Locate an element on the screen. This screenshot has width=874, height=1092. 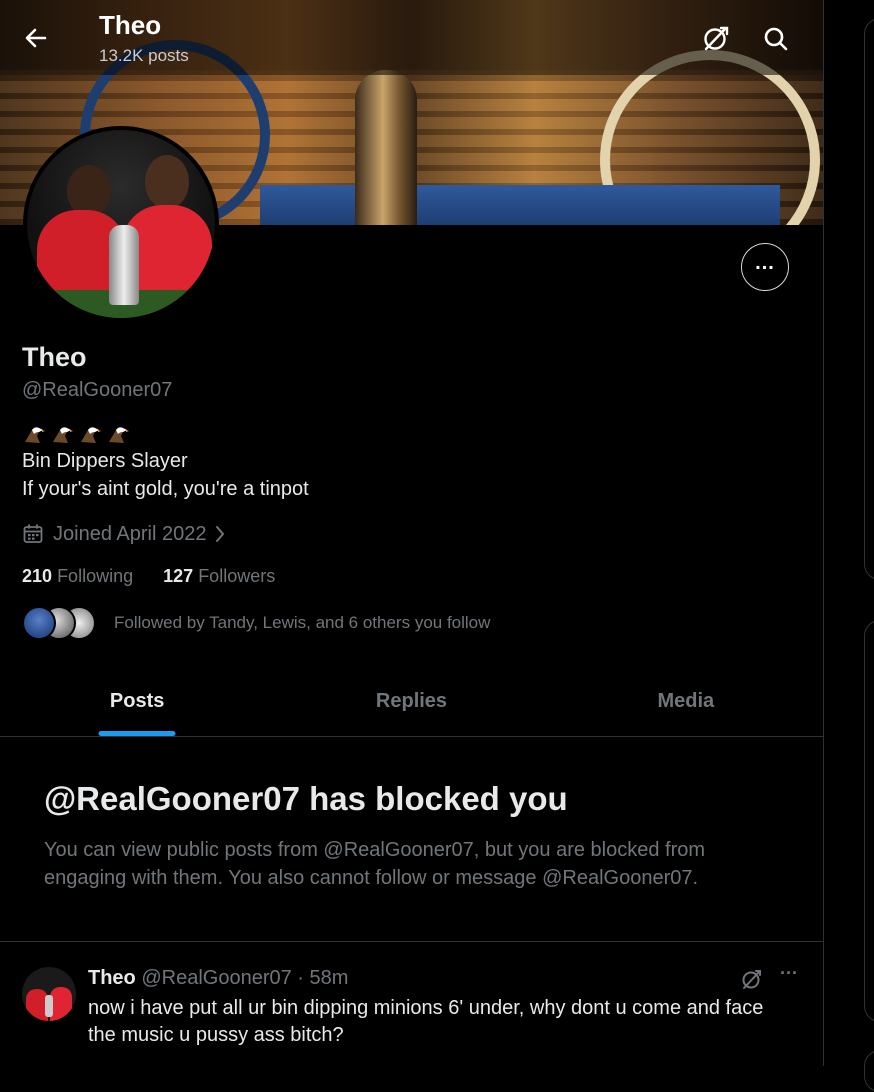
avatar-figure-right-head is located at coordinates (167, 182).